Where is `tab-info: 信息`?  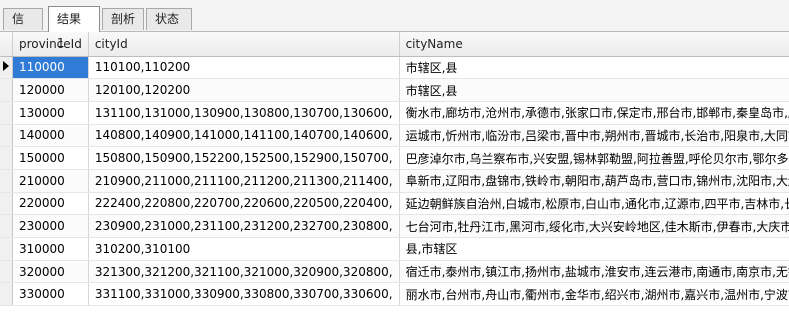 tab-info: 信息 is located at coordinates (23, 27).